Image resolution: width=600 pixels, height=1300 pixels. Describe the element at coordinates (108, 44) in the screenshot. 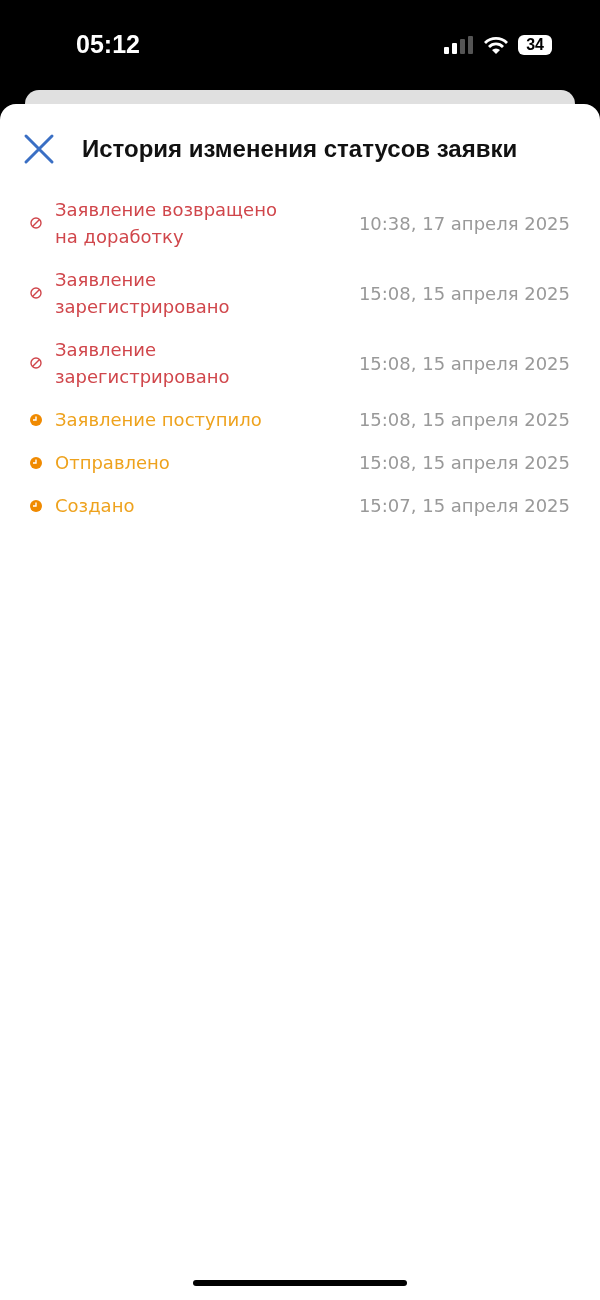

I see `clock: 05:12` at that location.